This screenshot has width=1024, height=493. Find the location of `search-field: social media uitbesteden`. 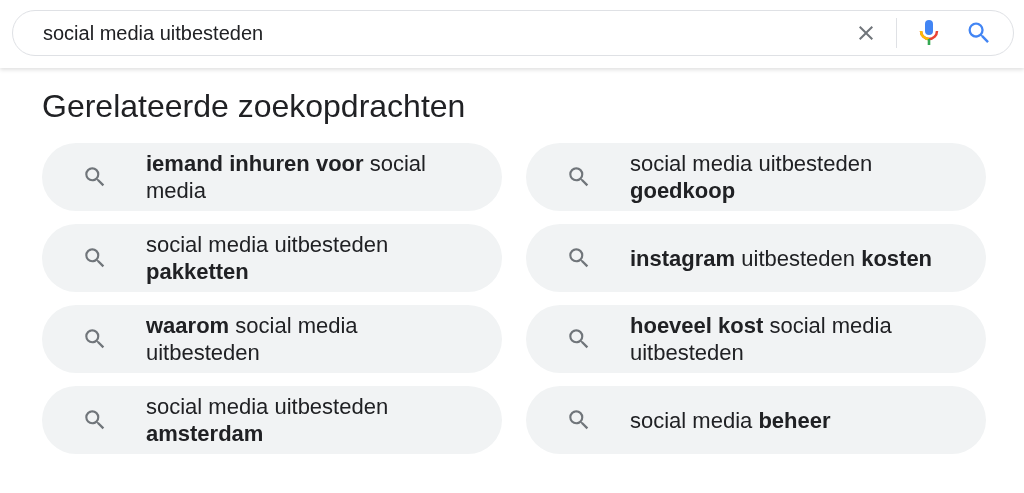

search-field: social media uitbesteden is located at coordinates (444, 33).